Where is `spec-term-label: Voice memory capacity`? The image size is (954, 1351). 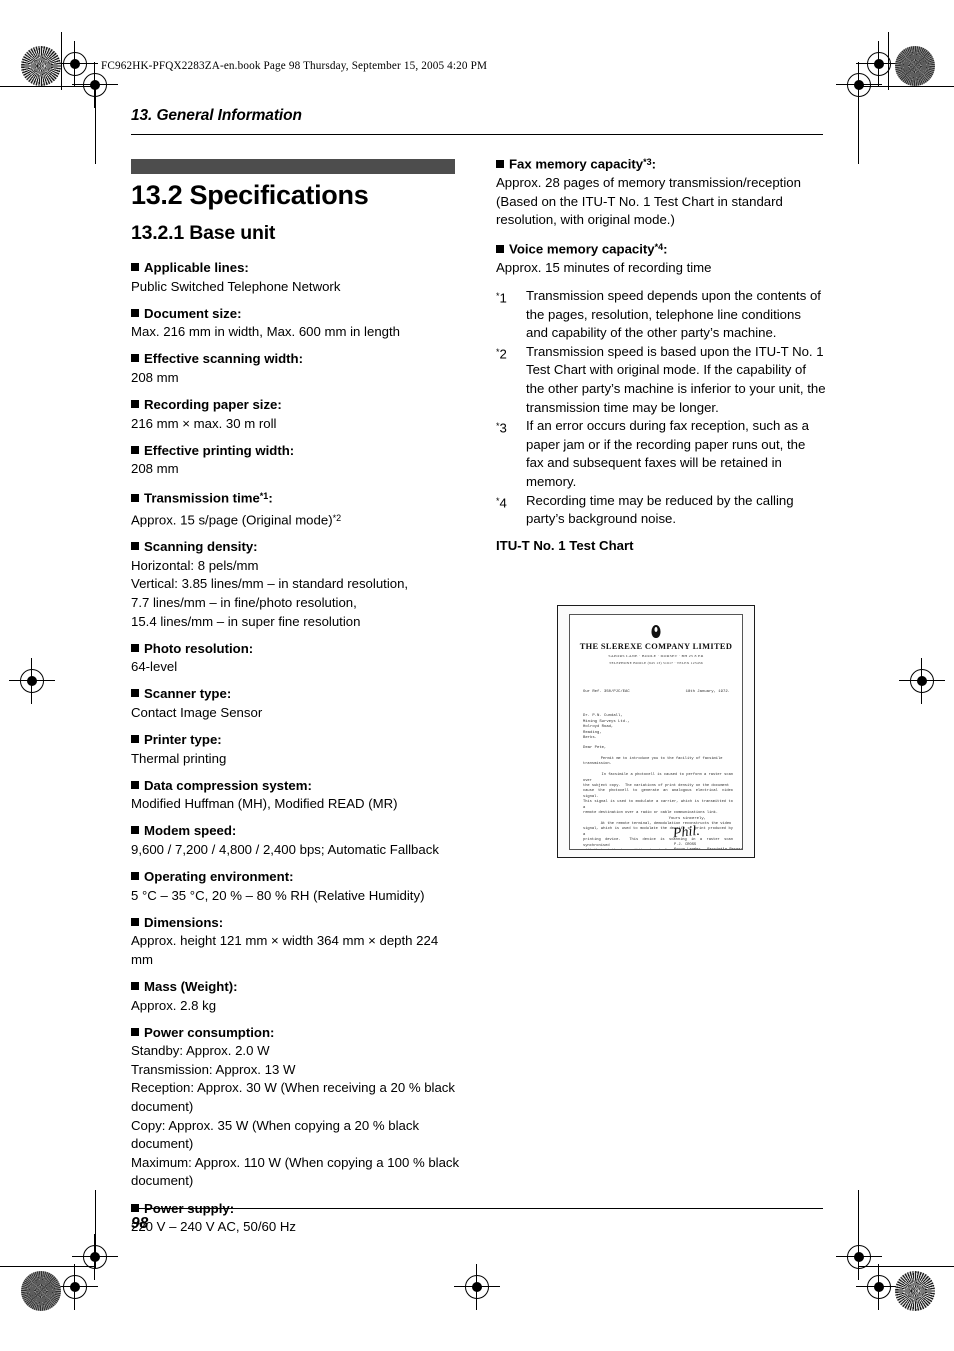
spec-term-label: Voice memory capacity is located at coordinates (582, 249).